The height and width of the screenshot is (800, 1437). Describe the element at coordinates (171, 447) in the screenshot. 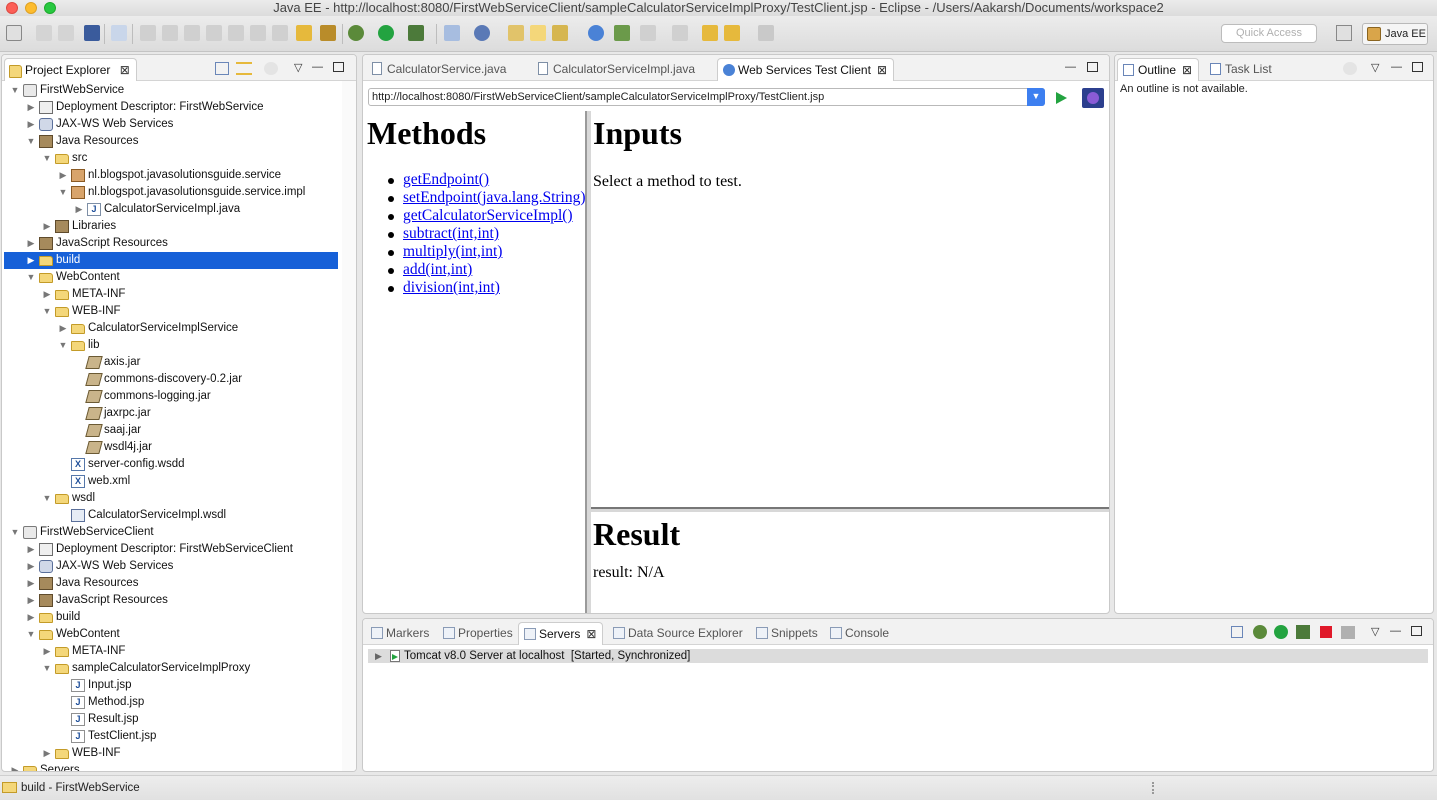

I see `tree-item: wsdl4j.jar` at that location.